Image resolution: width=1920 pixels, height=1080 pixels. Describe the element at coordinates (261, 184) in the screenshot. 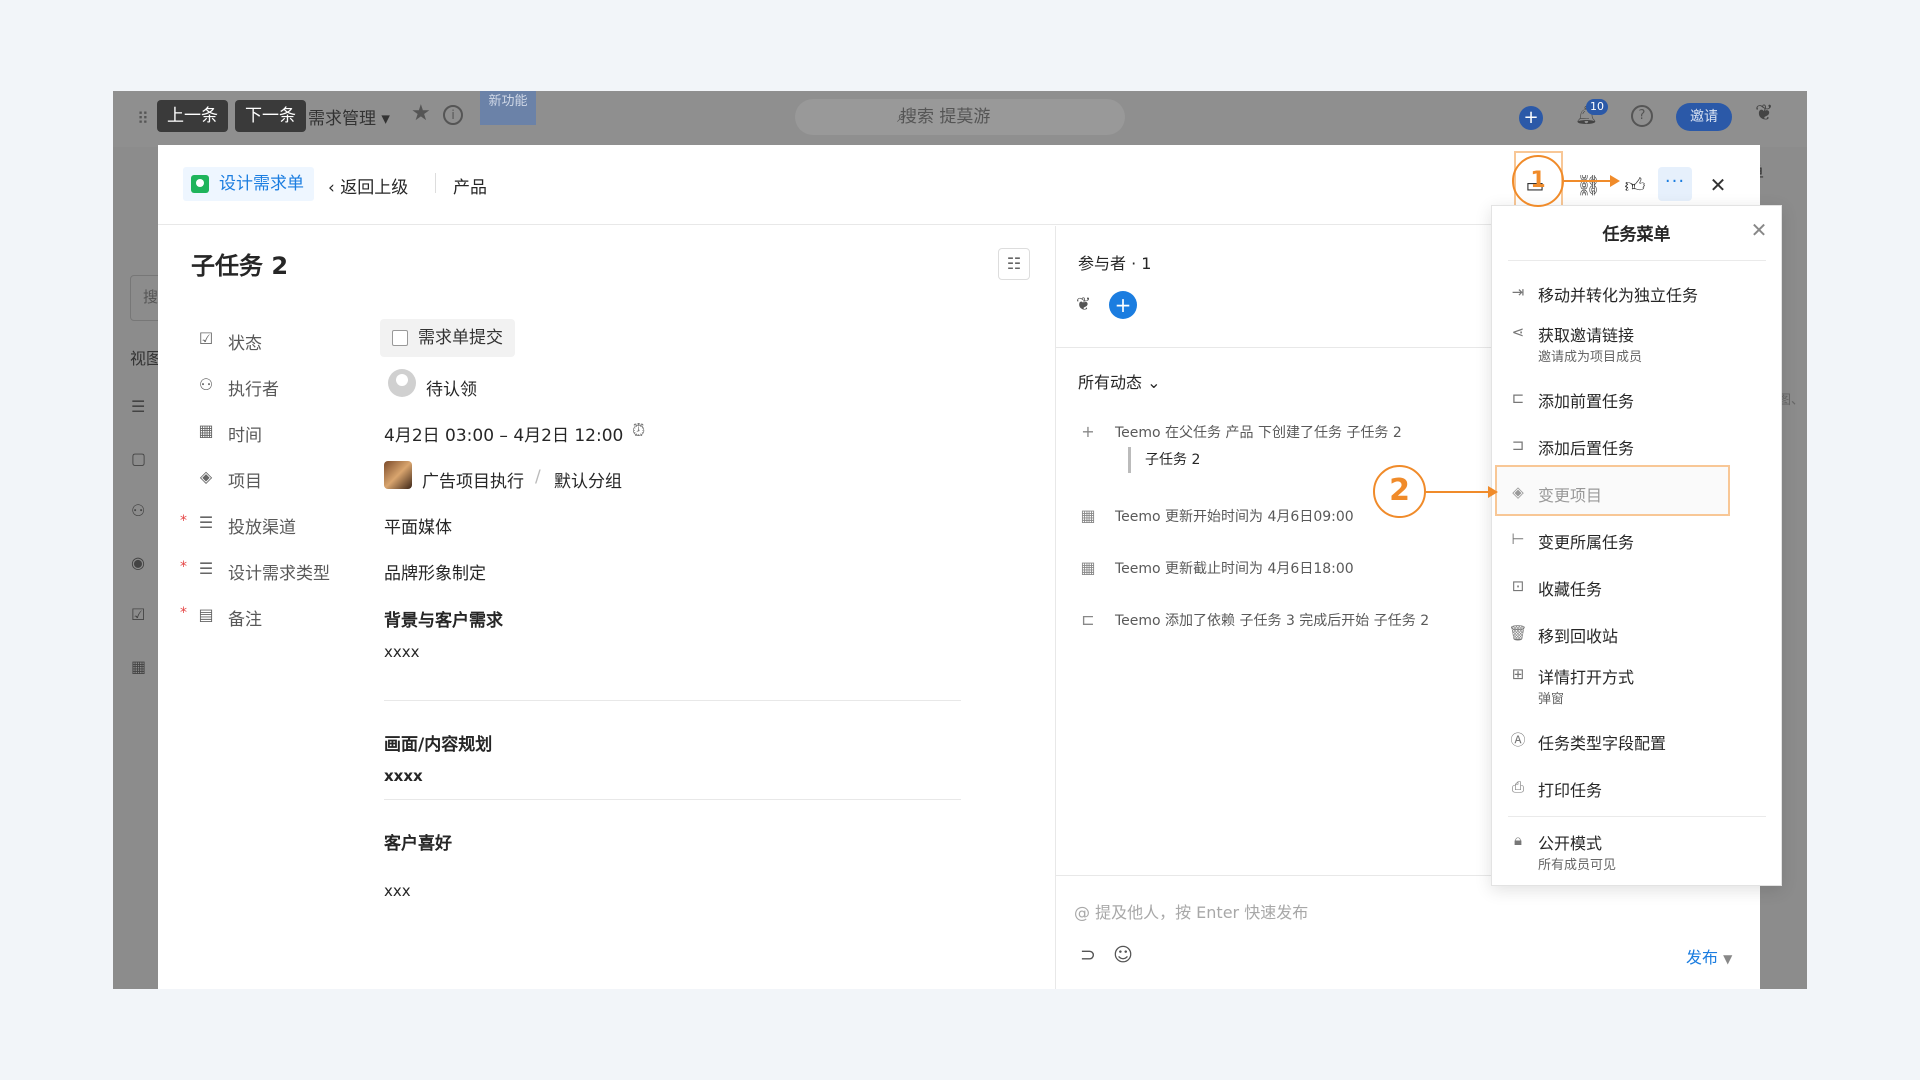

I see `task-type-label: 设计需求单` at that location.